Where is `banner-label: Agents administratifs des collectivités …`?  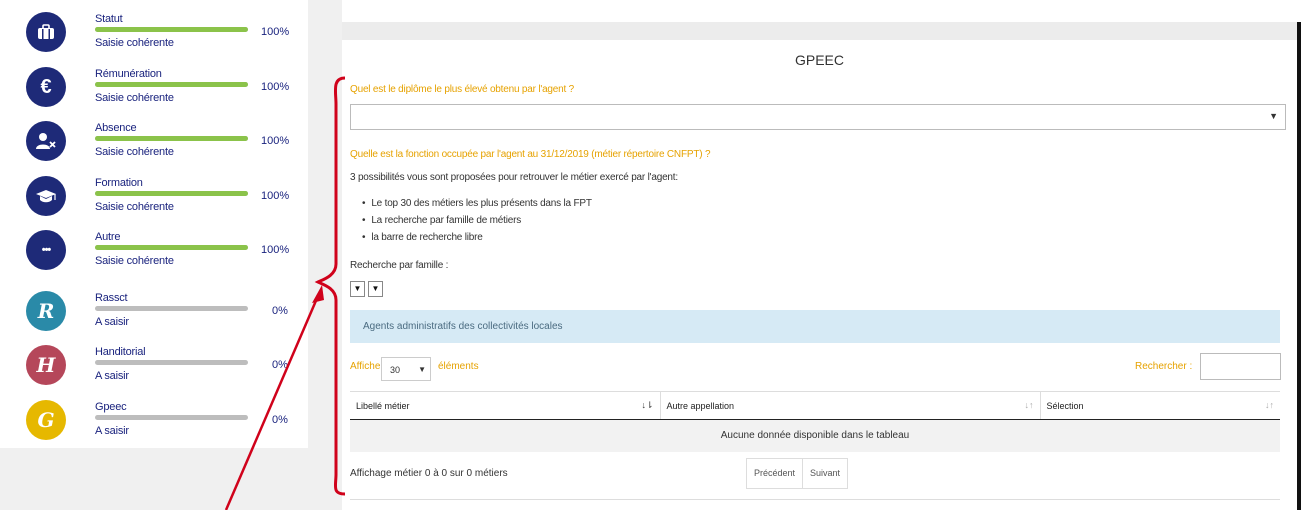
banner-label: Agents administratifs des collectivités … is located at coordinates (463, 326).